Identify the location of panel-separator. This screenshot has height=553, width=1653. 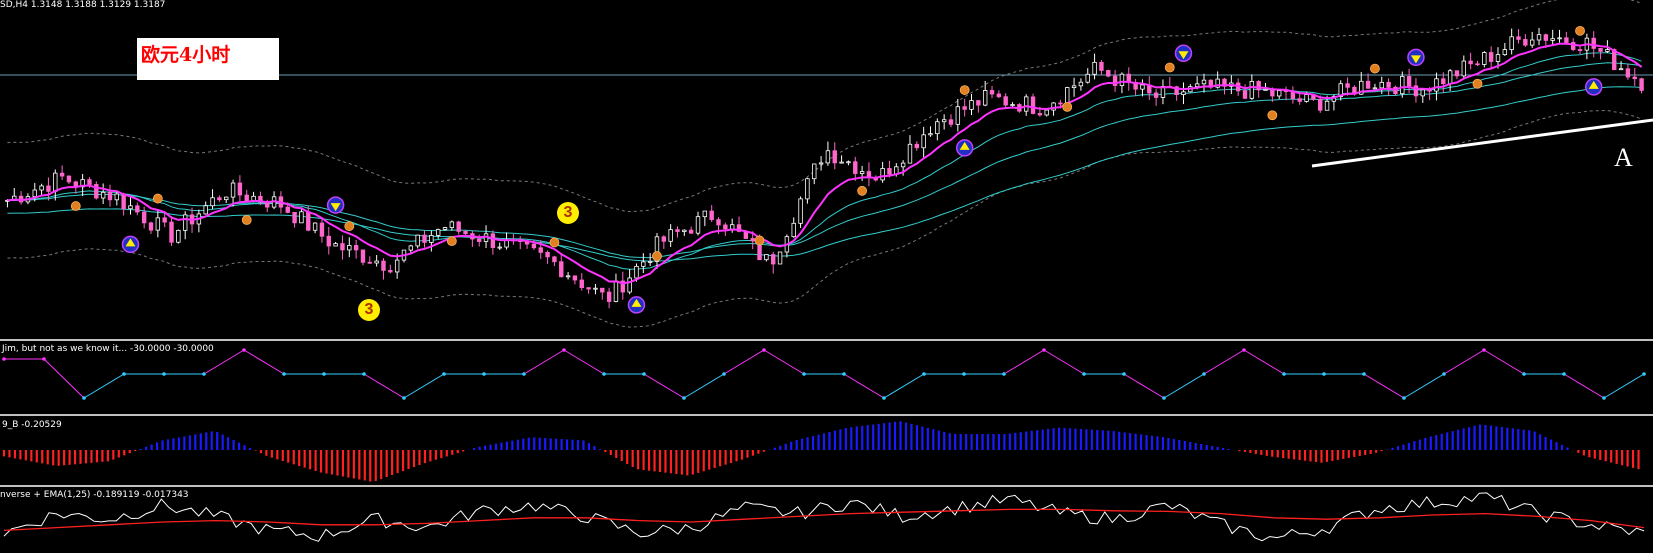
(826, 415).